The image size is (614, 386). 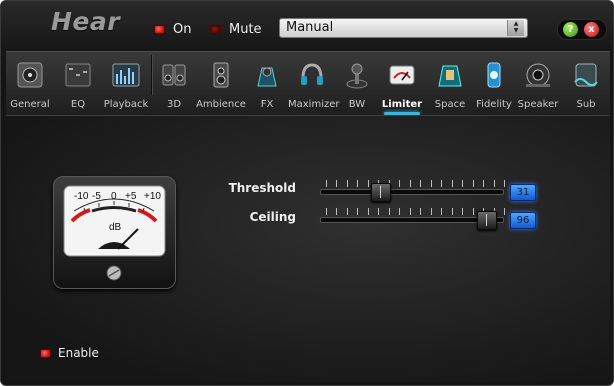 What do you see at coordinates (131, 196) in the screenshot?
I see `meter-scale-label: +5` at bounding box center [131, 196].